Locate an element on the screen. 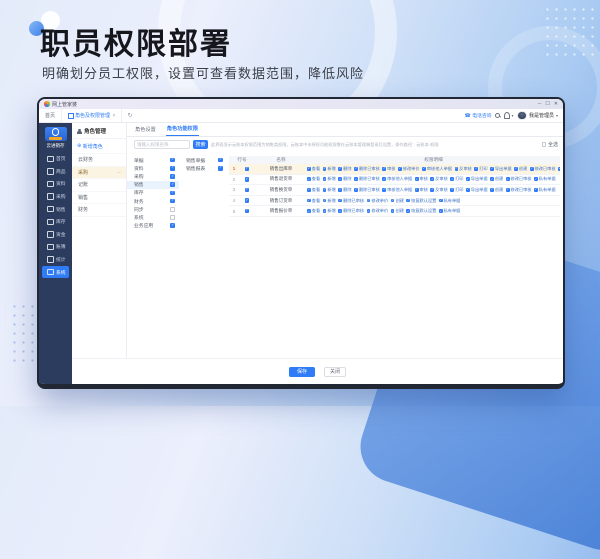  select-all-checkbox is located at coordinates (544, 144).